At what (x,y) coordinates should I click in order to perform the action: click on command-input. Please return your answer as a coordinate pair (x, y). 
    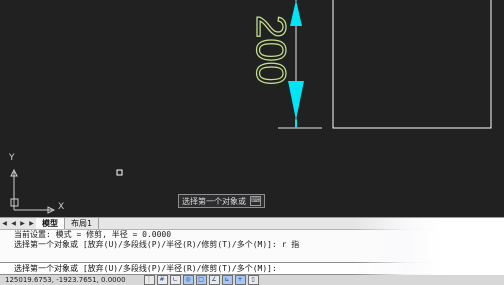
    Looking at the image, I should click on (361, 268).